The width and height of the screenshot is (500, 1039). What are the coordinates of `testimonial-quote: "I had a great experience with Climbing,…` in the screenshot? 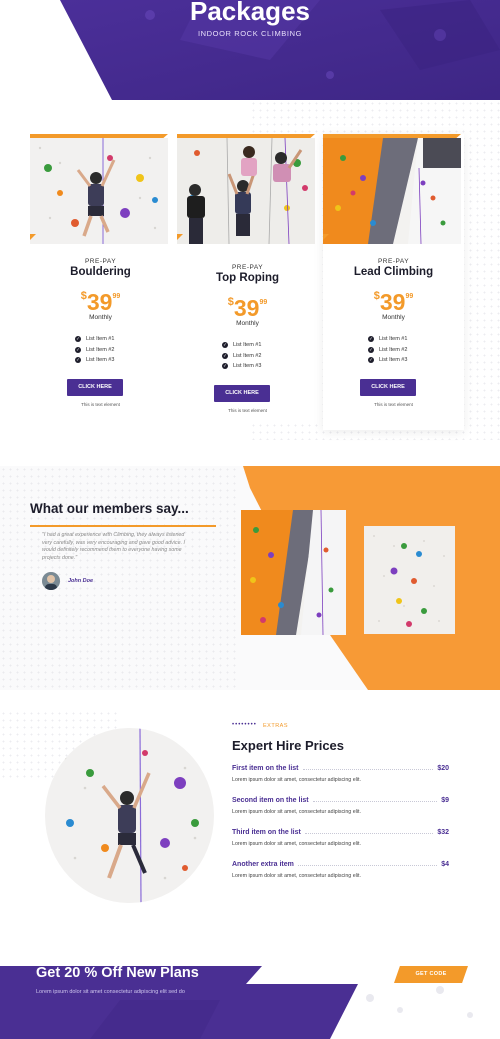 It's located at (113, 546).